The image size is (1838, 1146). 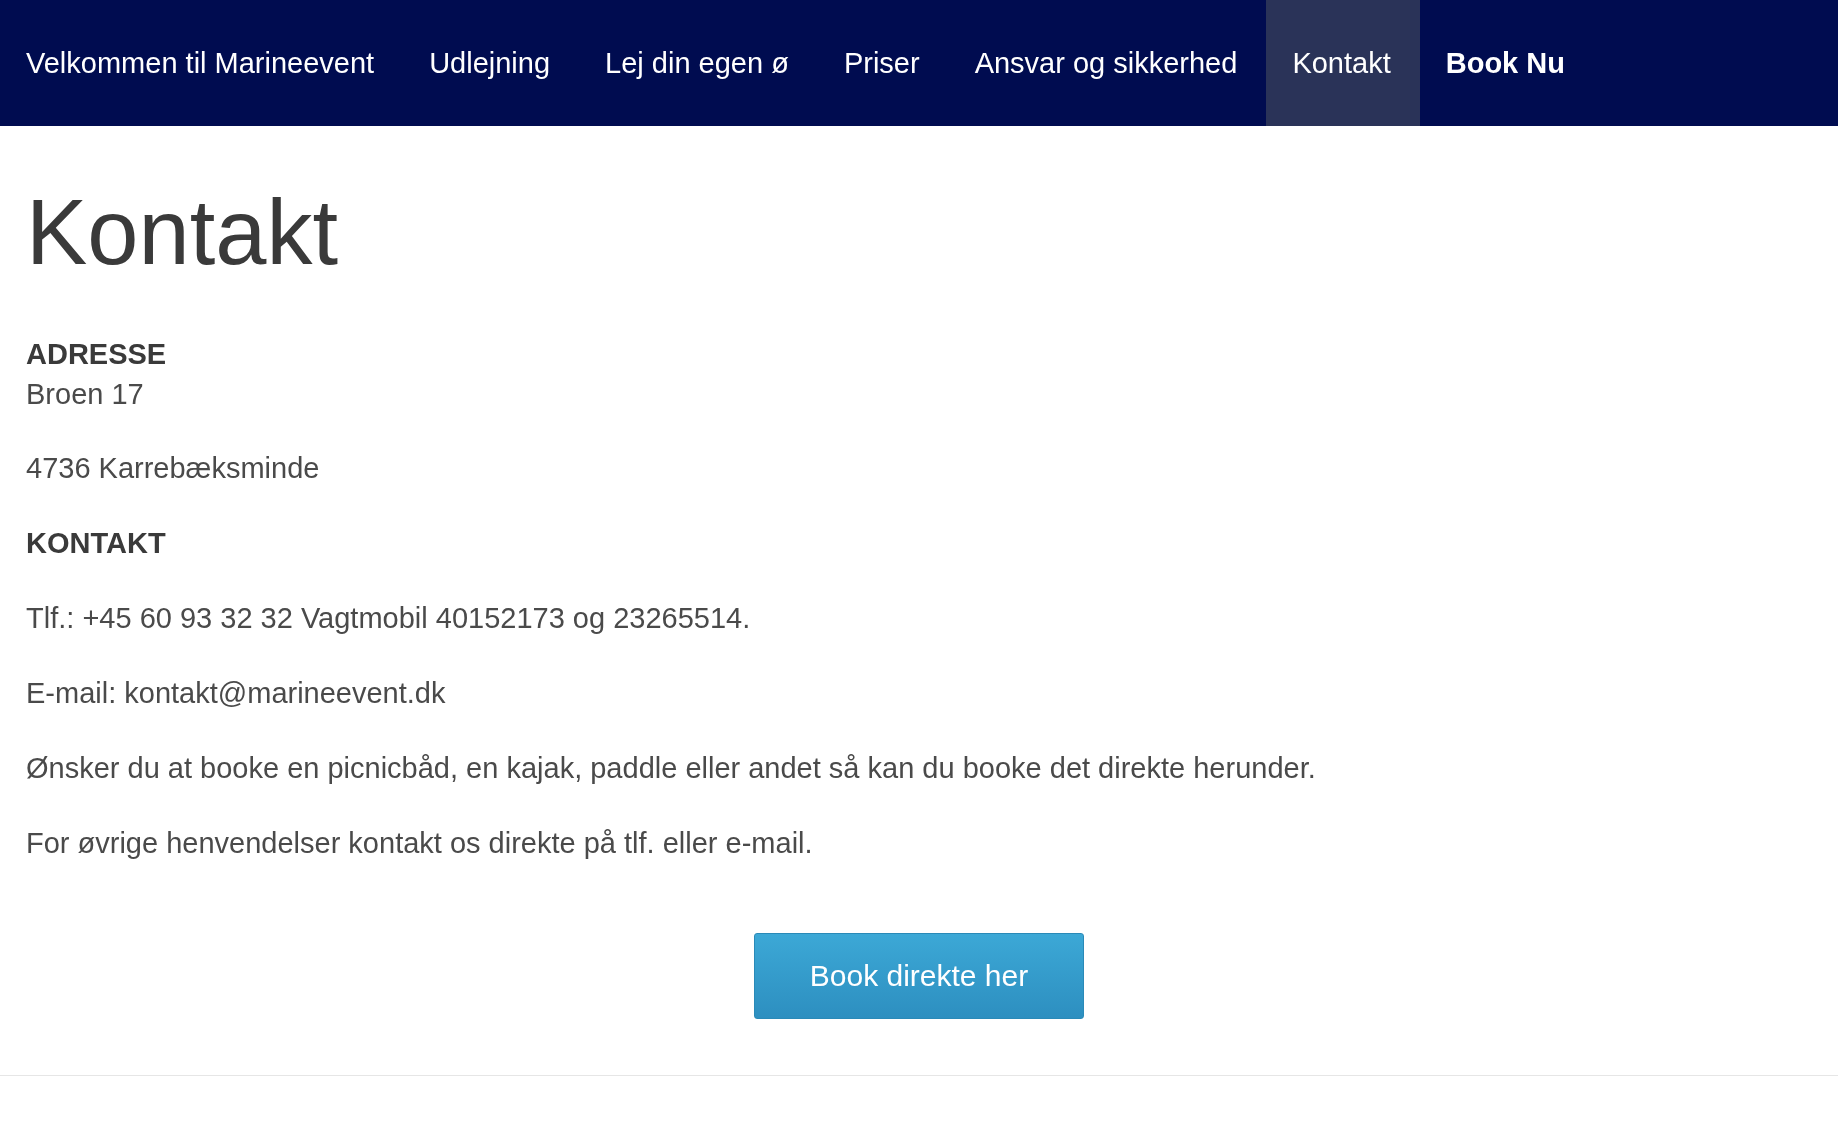 What do you see at coordinates (1343, 63) in the screenshot?
I see `nav-link: Kontakt` at bounding box center [1343, 63].